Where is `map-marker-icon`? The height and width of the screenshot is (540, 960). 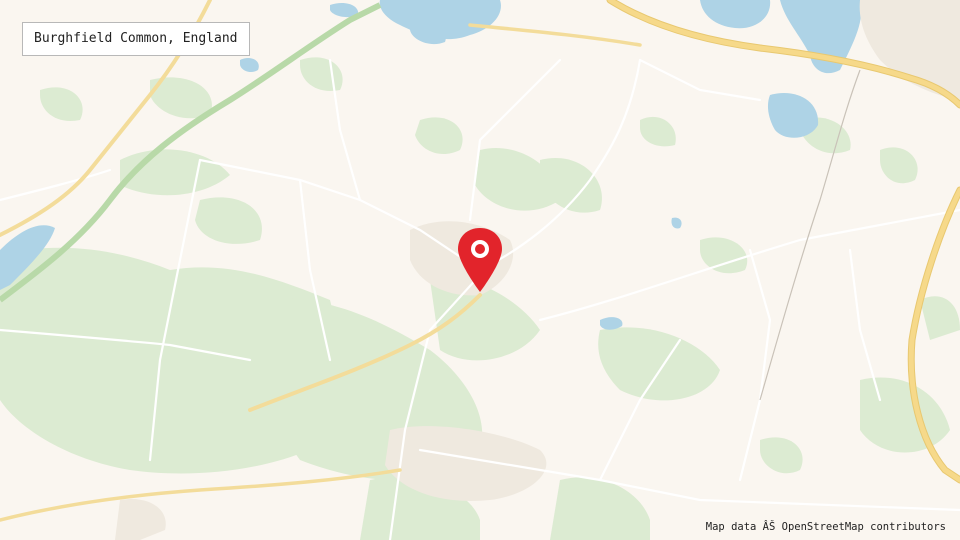
map-marker-icon is located at coordinates (480, 261).